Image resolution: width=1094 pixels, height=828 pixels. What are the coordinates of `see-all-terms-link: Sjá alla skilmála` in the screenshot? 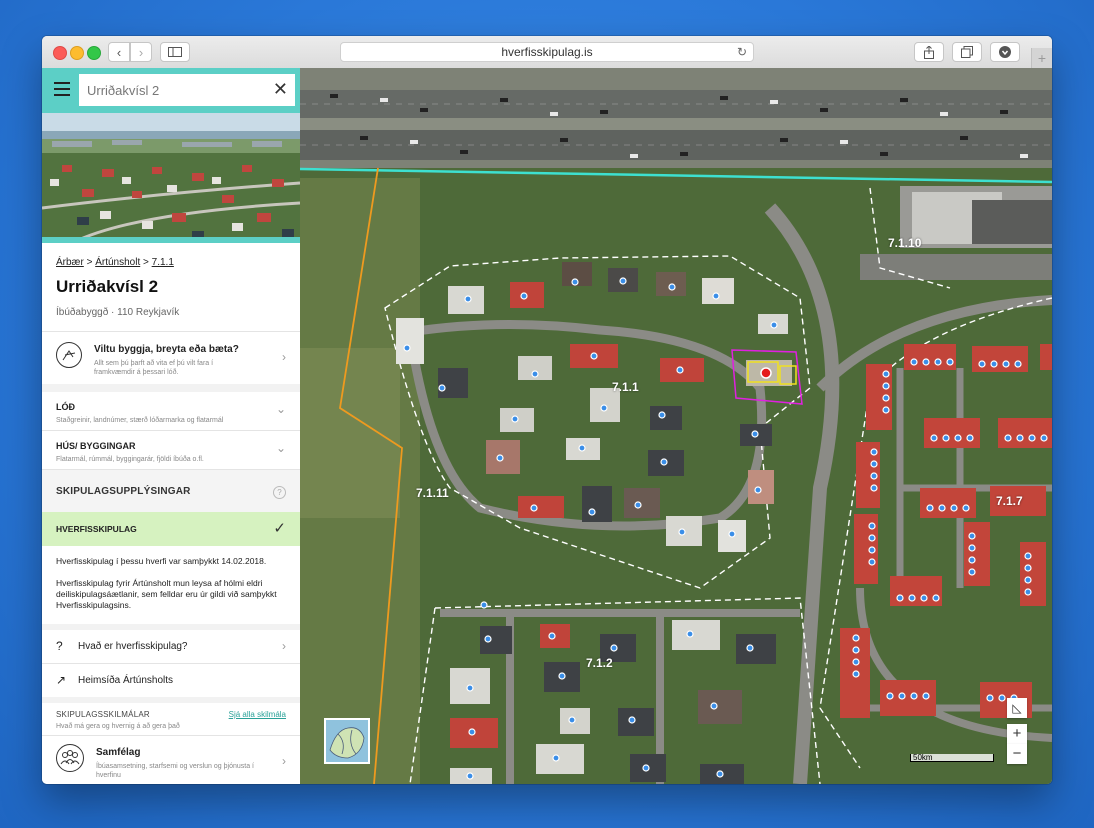 It's located at (257, 714).